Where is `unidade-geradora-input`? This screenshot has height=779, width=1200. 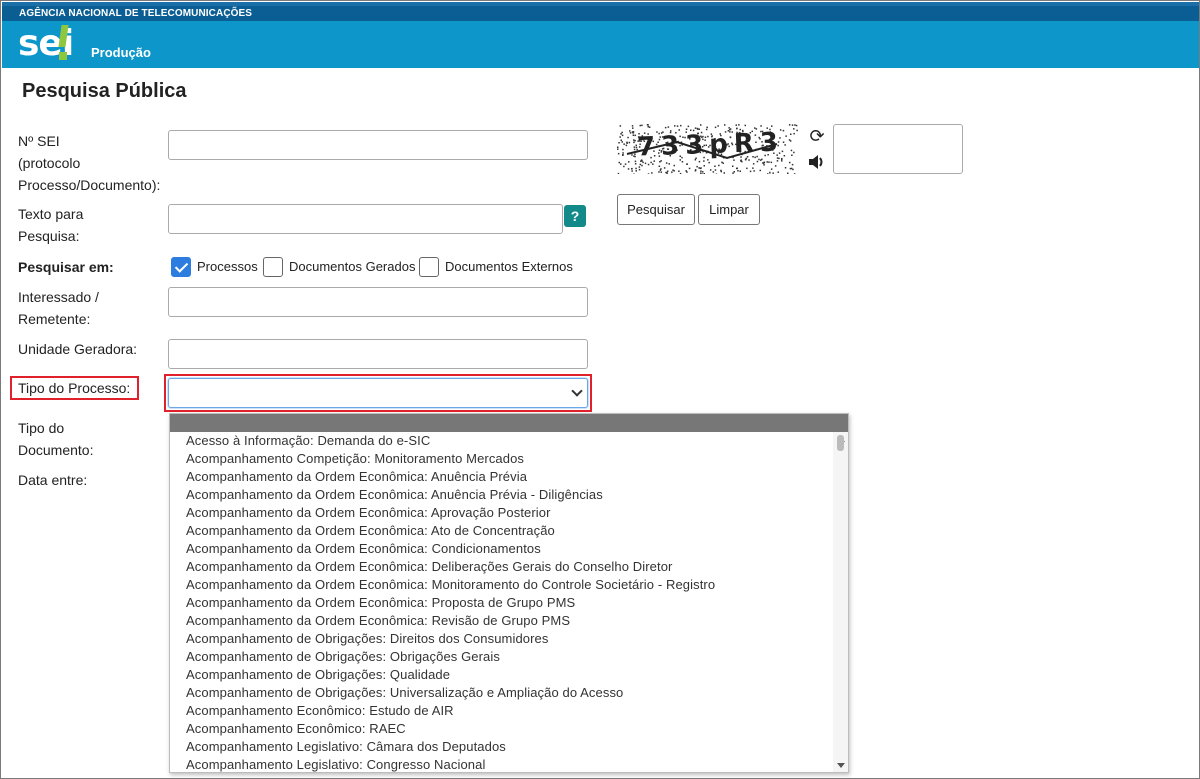 unidade-geradora-input is located at coordinates (378, 354).